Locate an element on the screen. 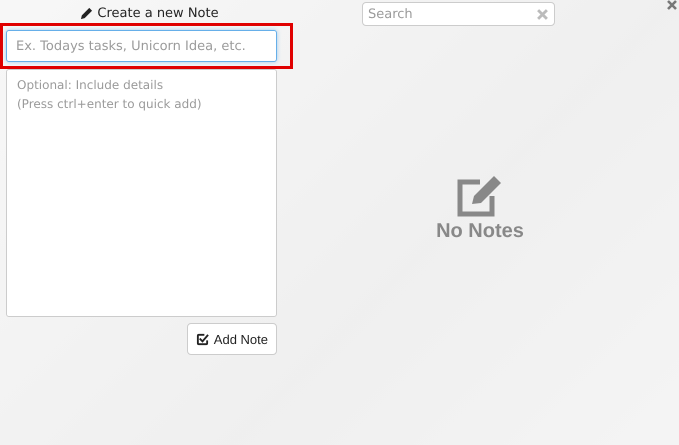 The height and width of the screenshot is (445, 679). close-icon is located at coordinates (672, 5).